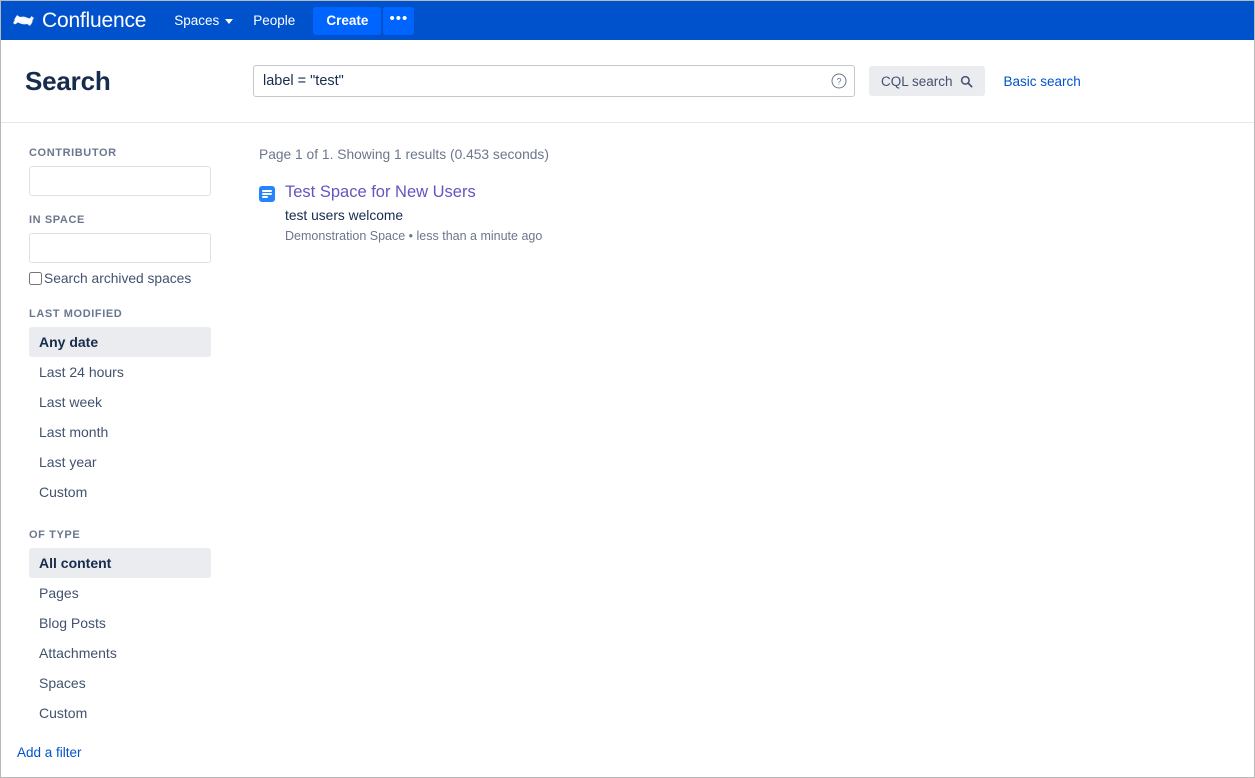 The height and width of the screenshot is (778, 1255). I want to click on of-type-option-attachments: Attachments, so click(120, 653).